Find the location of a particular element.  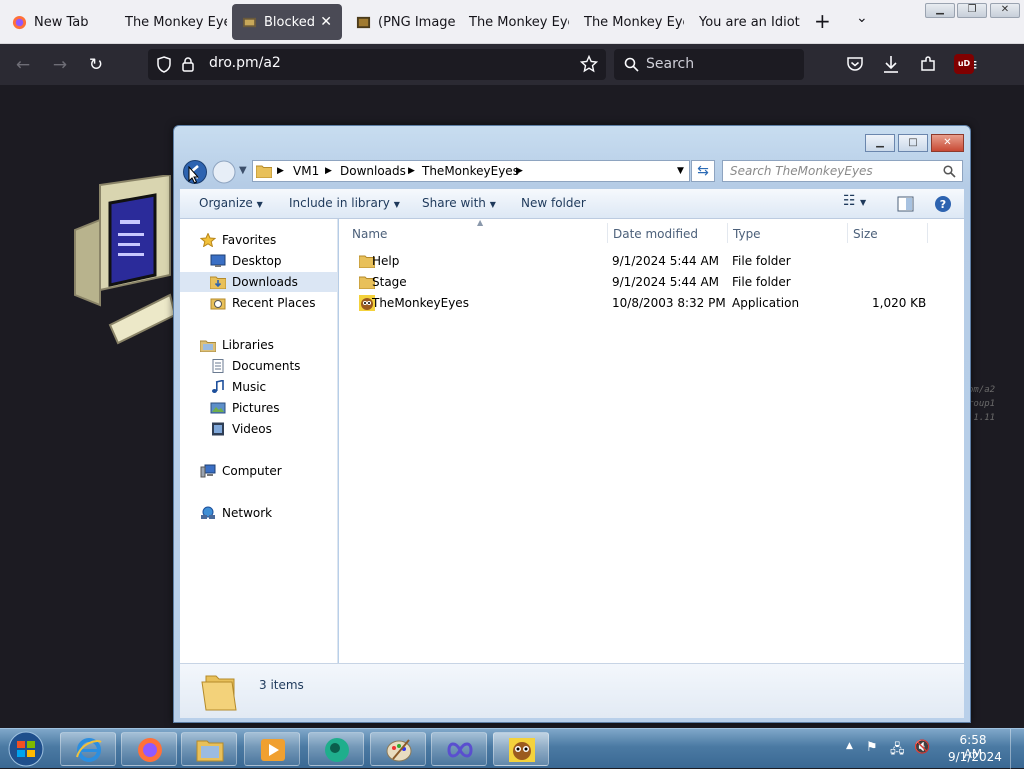

tab-label: Blocked is located at coordinates (289, 22).